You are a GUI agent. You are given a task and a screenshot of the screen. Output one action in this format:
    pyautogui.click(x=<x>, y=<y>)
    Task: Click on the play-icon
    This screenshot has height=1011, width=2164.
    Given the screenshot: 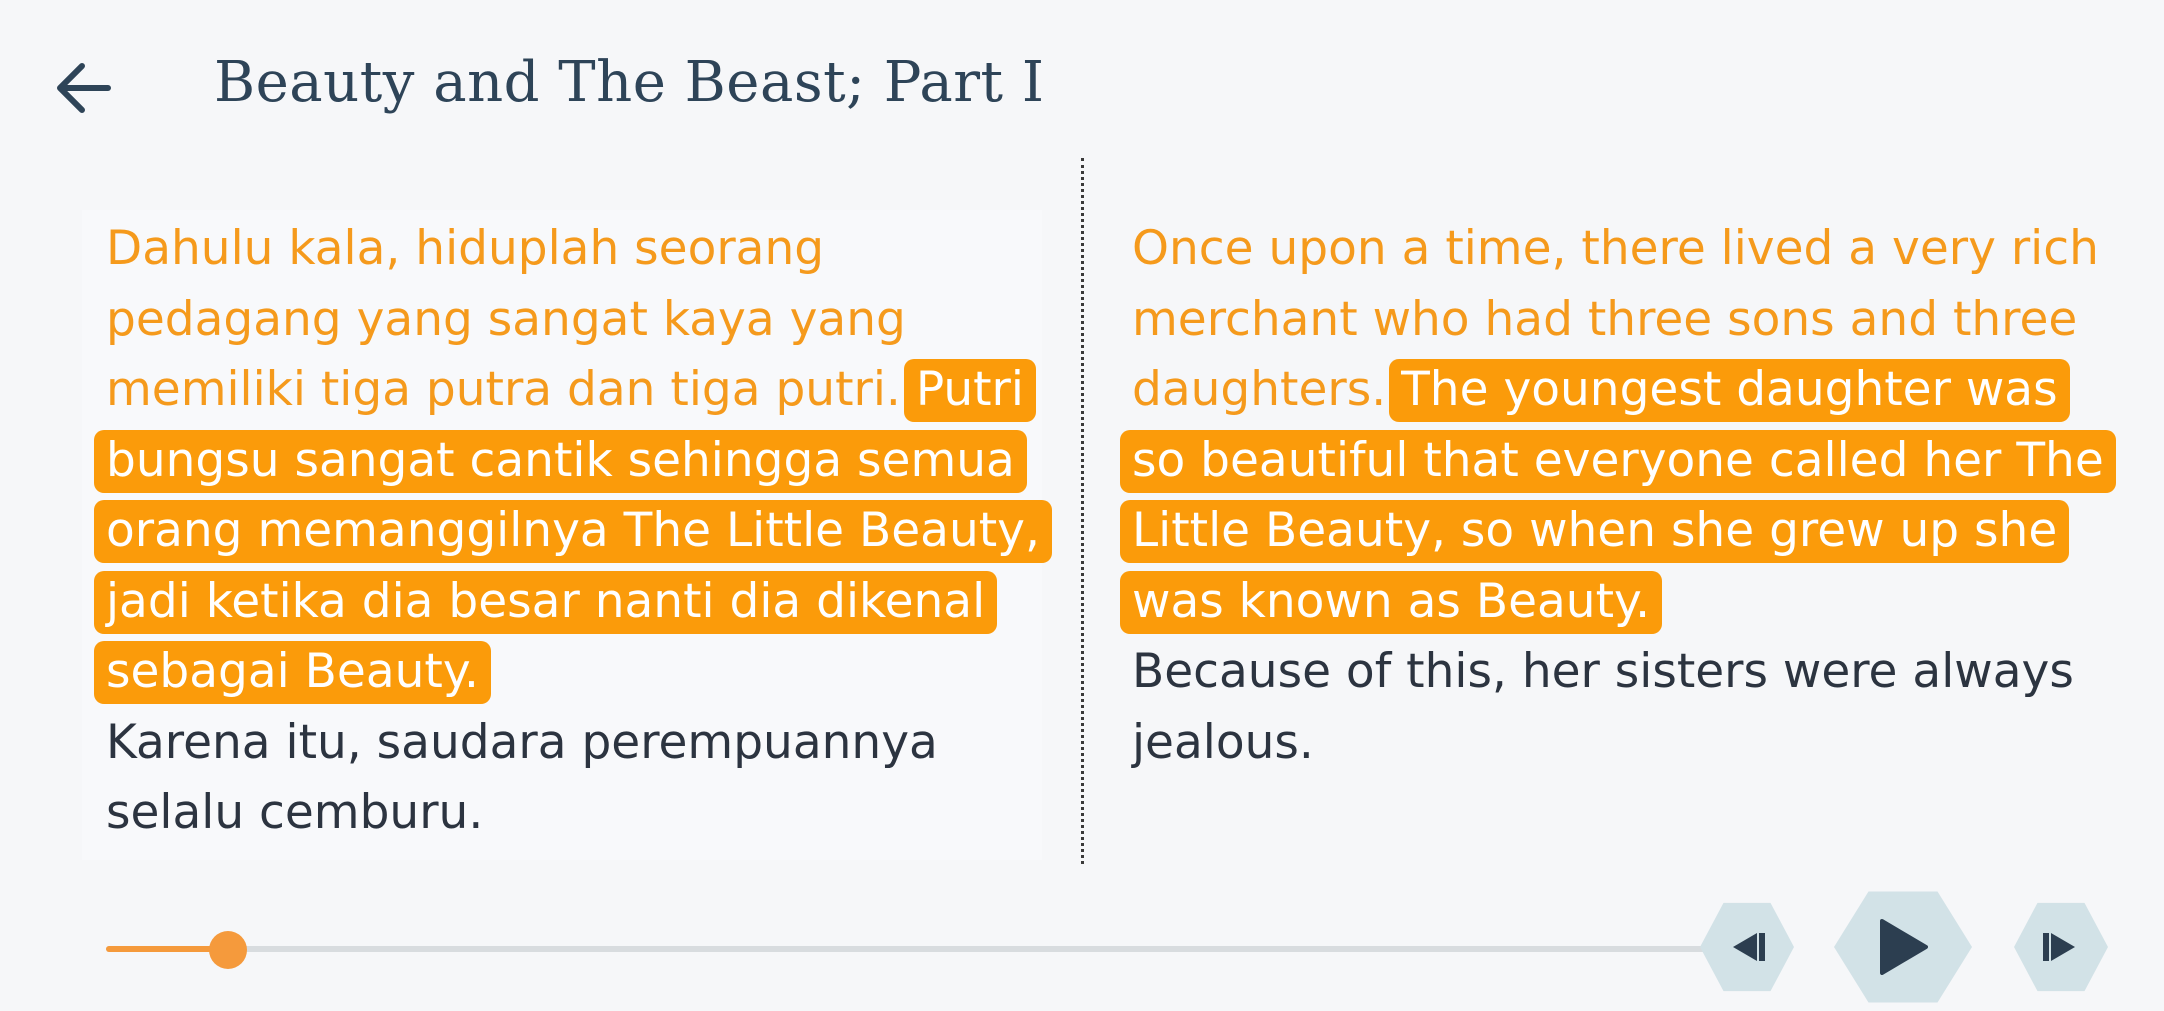 What is the action you would take?
    pyautogui.click(x=1904, y=947)
    